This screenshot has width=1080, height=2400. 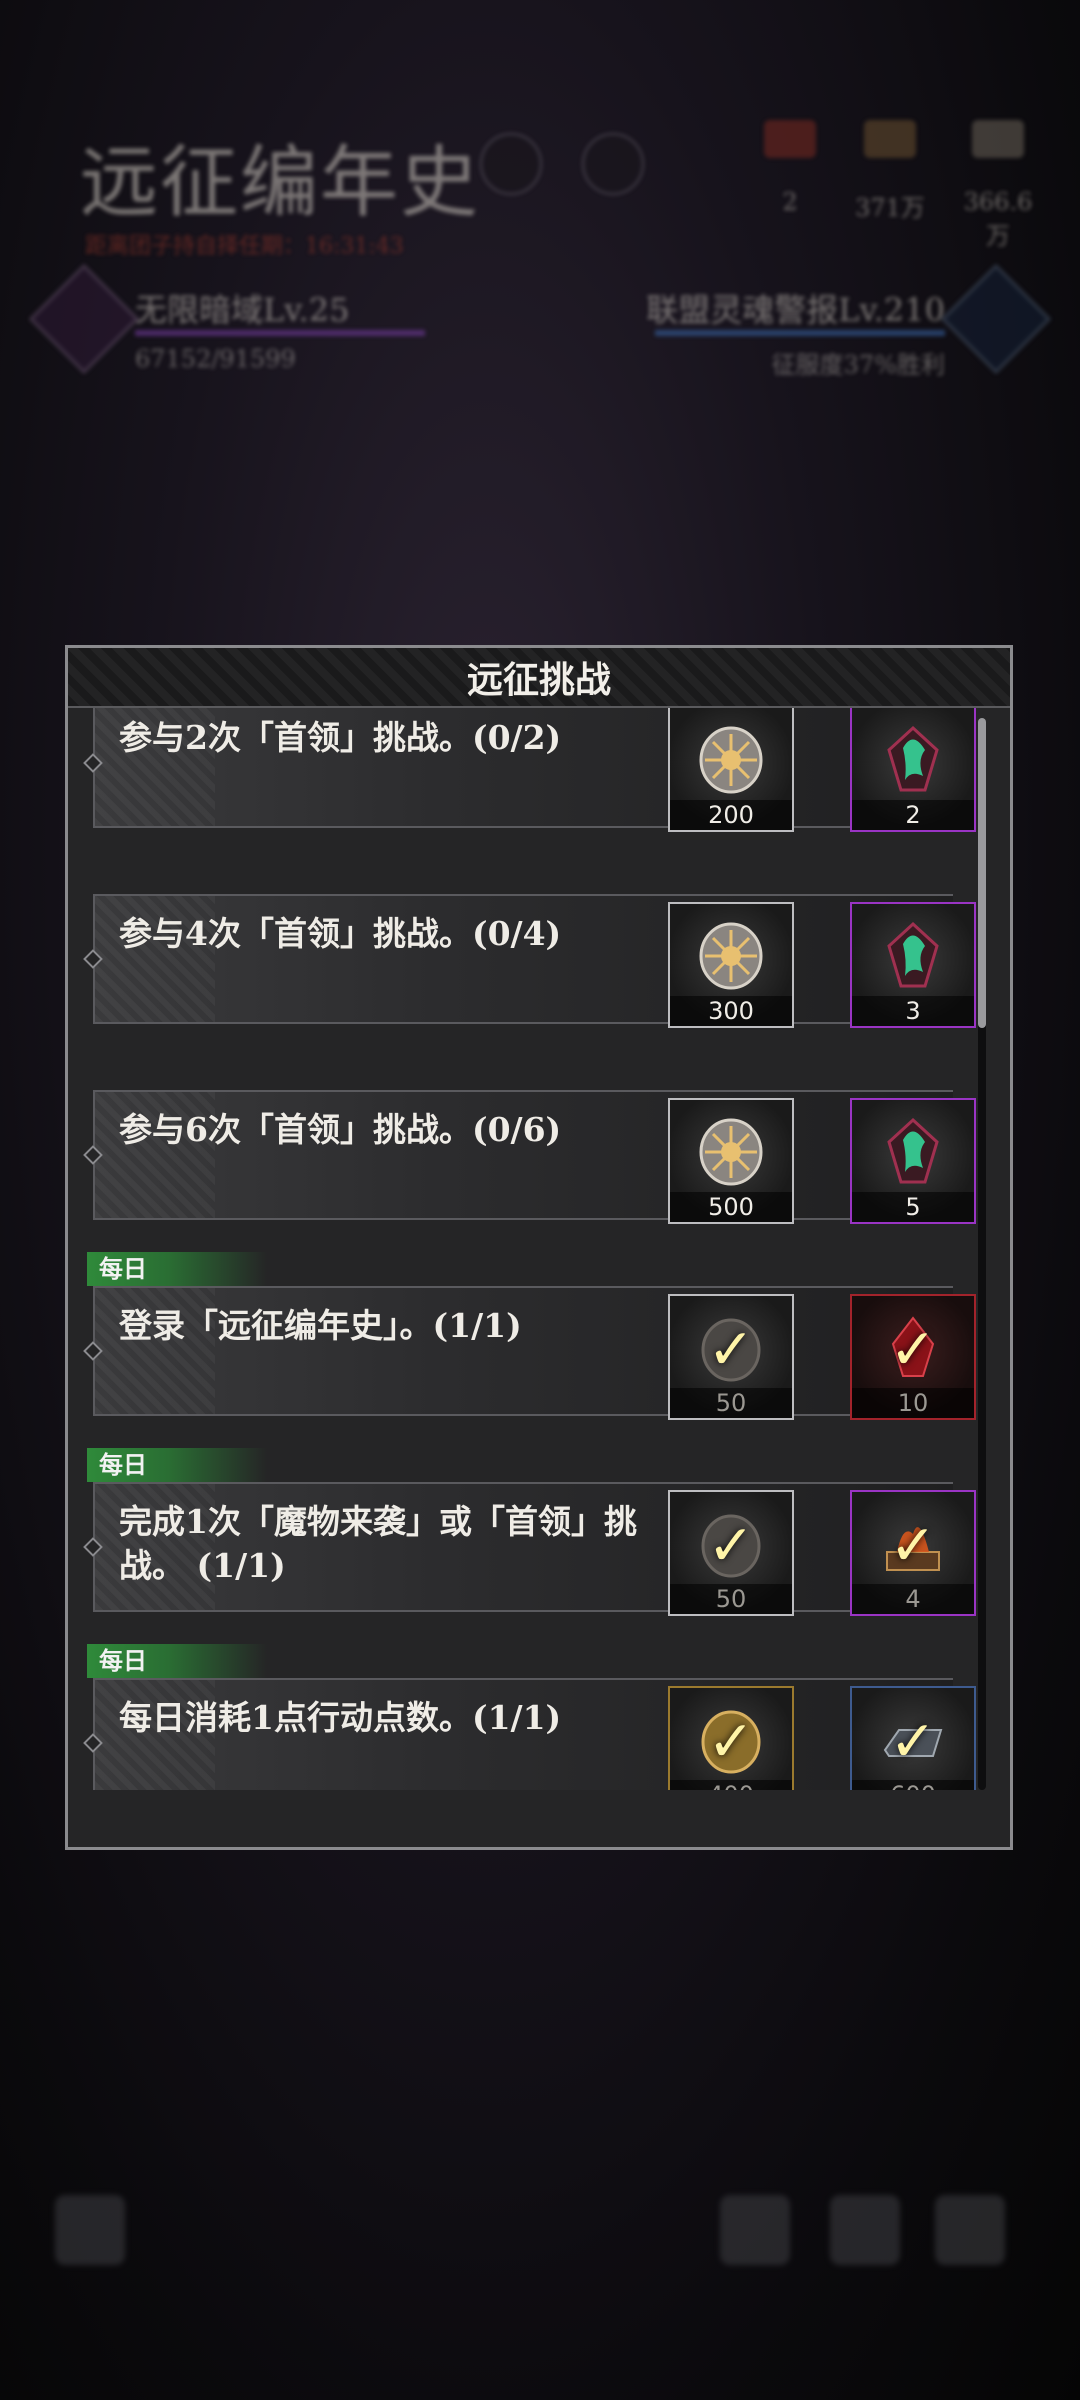 I want to click on search-icon, so click(x=511, y=164).